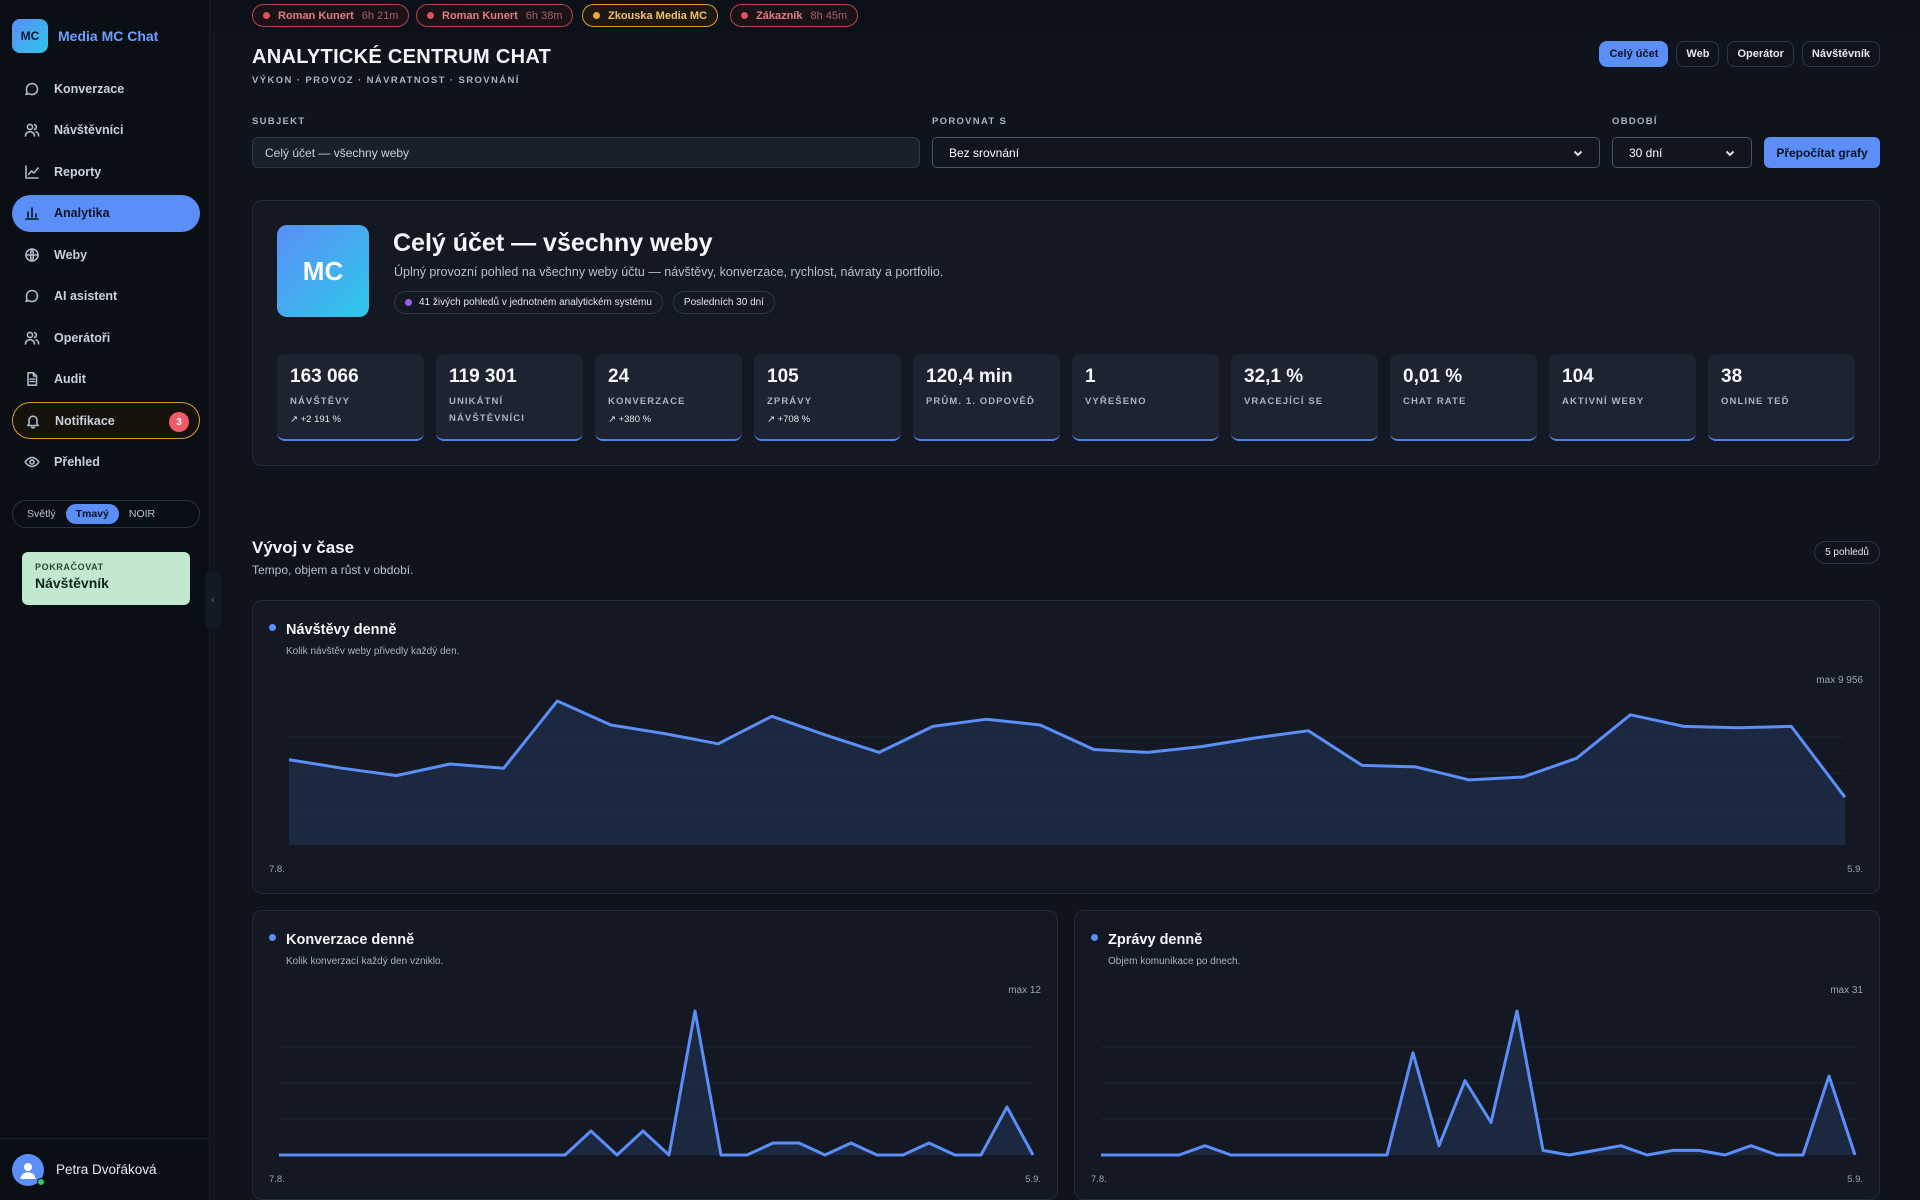 The image size is (1920, 1200). I want to click on tab-cely-ucet: Celý účet, so click(1634, 54).